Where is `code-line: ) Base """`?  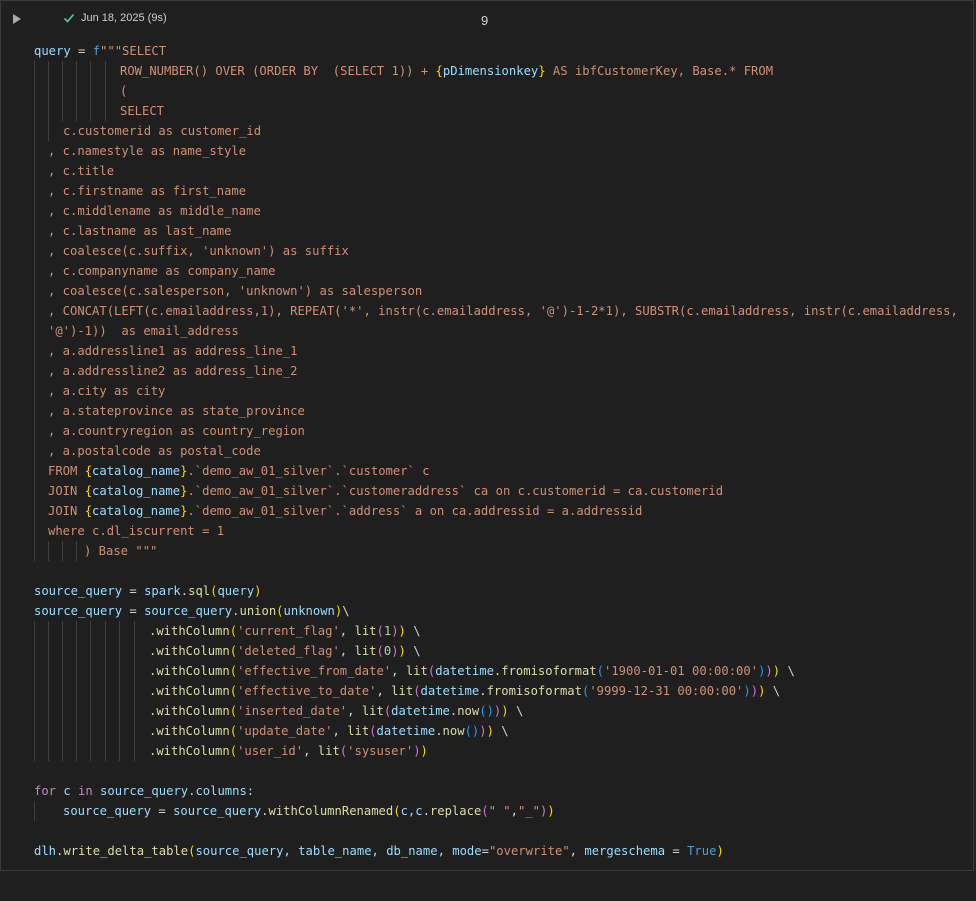
code-line: ) Base """ is located at coordinates (487, 551).